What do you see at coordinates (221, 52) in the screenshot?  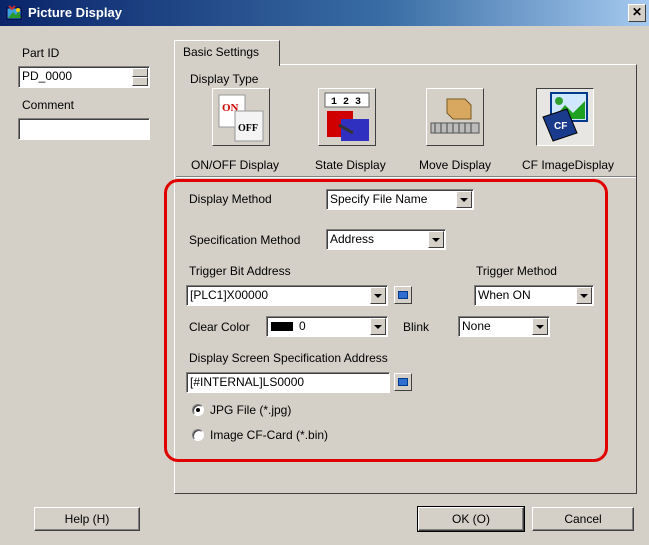 I see `tab-basic-settings-label: Basic Settings` at bounding box center [221, 52].